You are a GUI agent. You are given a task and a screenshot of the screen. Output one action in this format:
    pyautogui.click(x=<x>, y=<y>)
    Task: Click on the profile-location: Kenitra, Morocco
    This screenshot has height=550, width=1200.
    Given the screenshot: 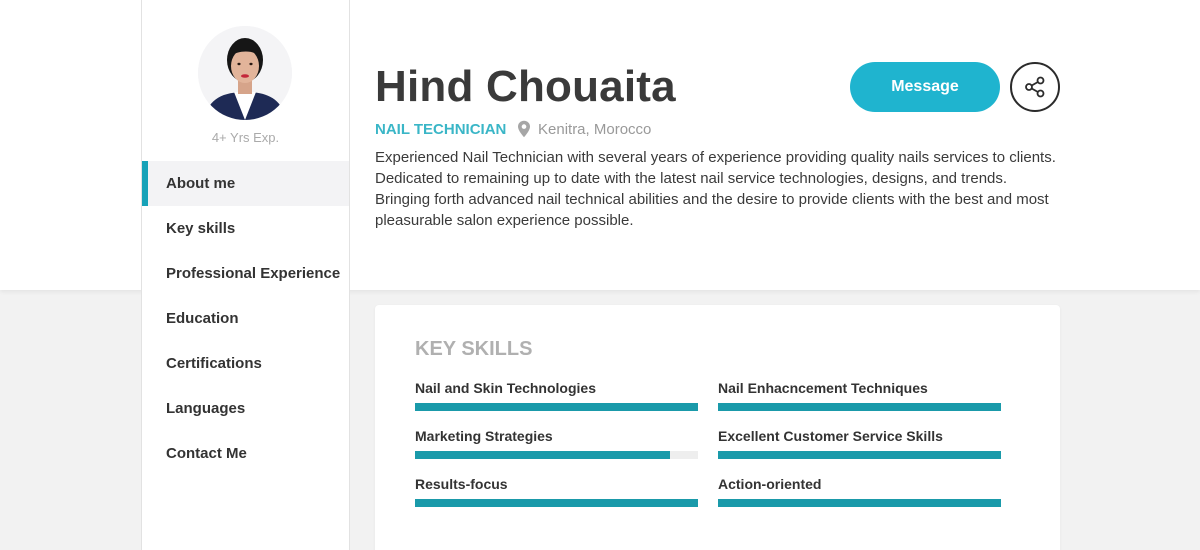 What is the action you would take?
    pyautogui.click(x=595, y=129)
    